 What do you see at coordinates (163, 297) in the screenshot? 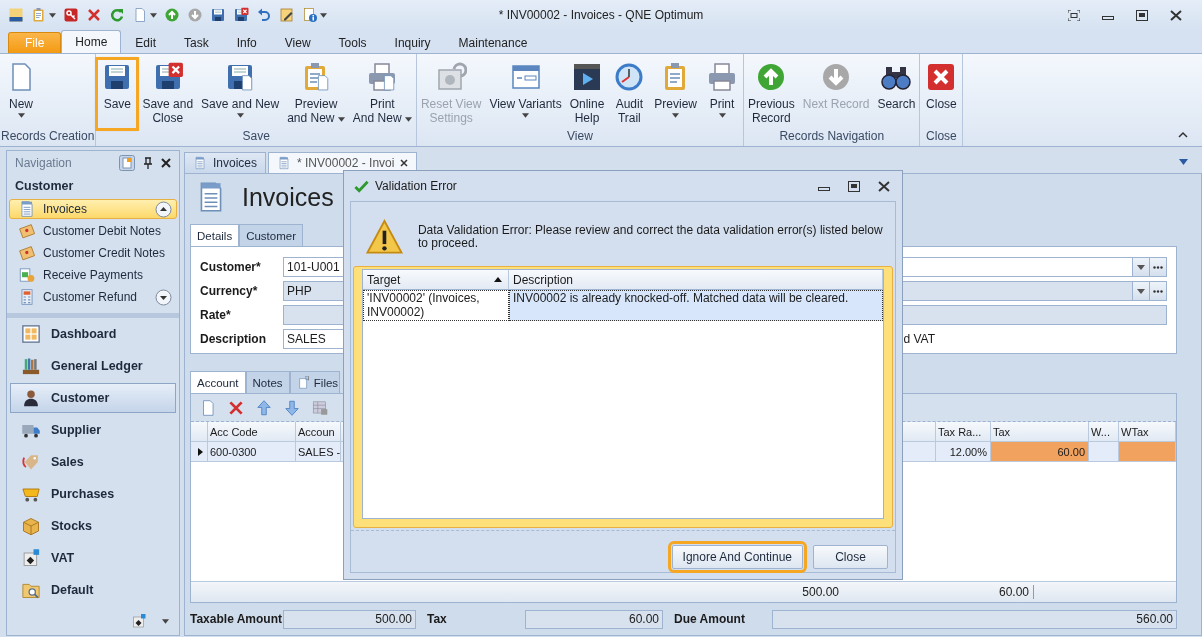
I see `scroll-down-icon` at bounding box center [163, 297].